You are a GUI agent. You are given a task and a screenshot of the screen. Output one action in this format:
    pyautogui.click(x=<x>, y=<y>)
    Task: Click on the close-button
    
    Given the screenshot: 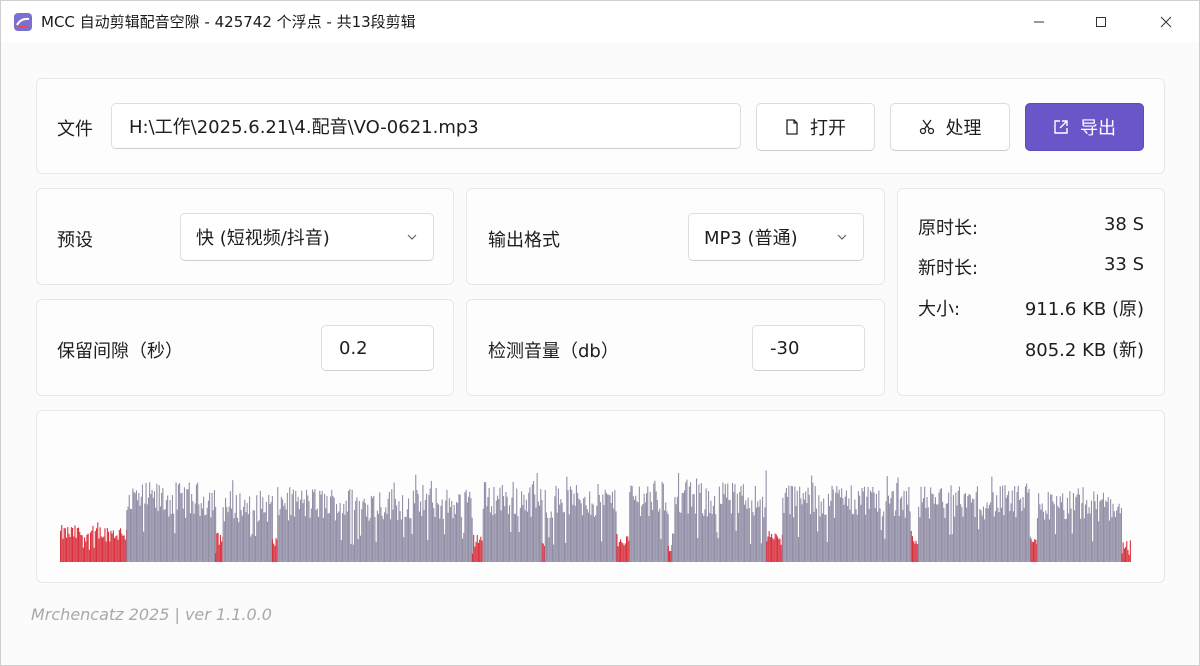 What is the action you would take?
    pyautogui.click(x=1166, y=22)
    